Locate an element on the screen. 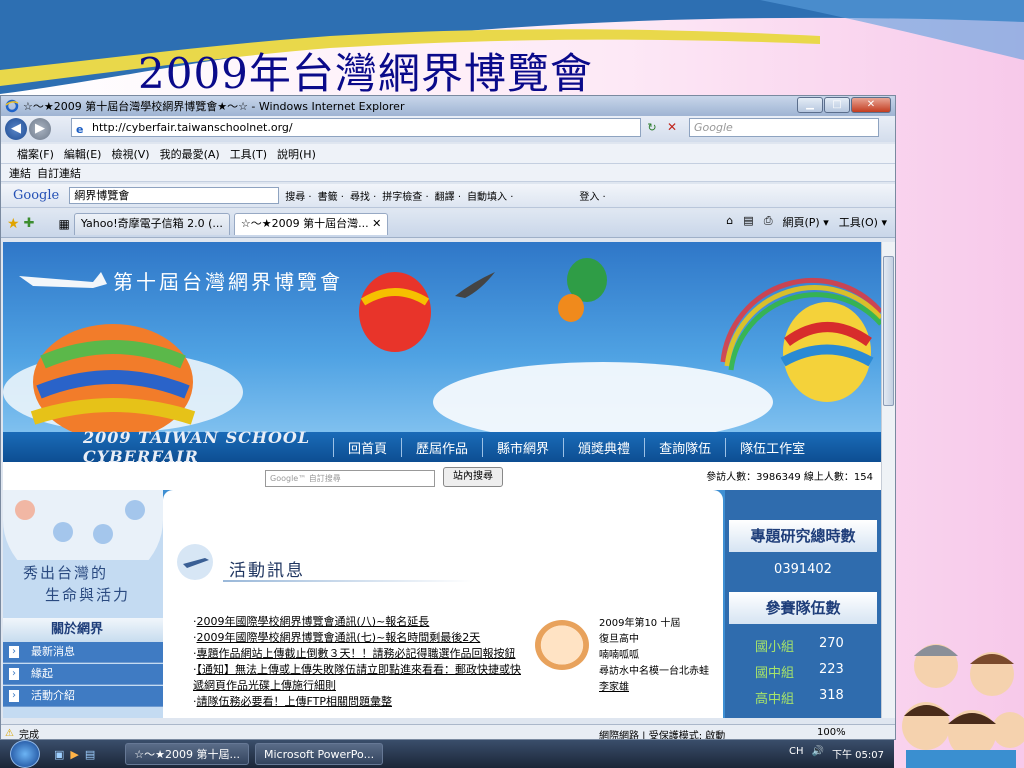 The height and width of the screenshot is (768, 1024). menu-favorites: 我的最愛(A) is located at coordinates (190, 154).